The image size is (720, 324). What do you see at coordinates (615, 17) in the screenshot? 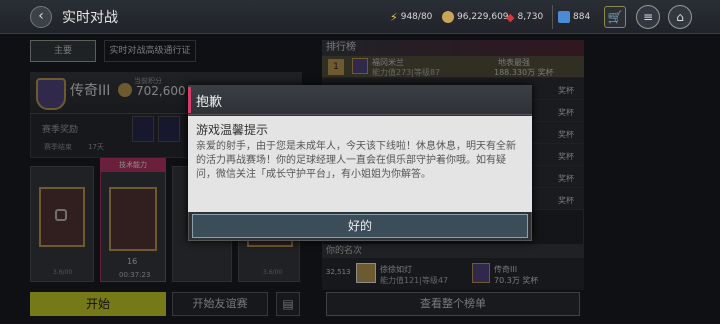
I see `shop-cart-icon: 🛒` at bounding box center [615, 17].